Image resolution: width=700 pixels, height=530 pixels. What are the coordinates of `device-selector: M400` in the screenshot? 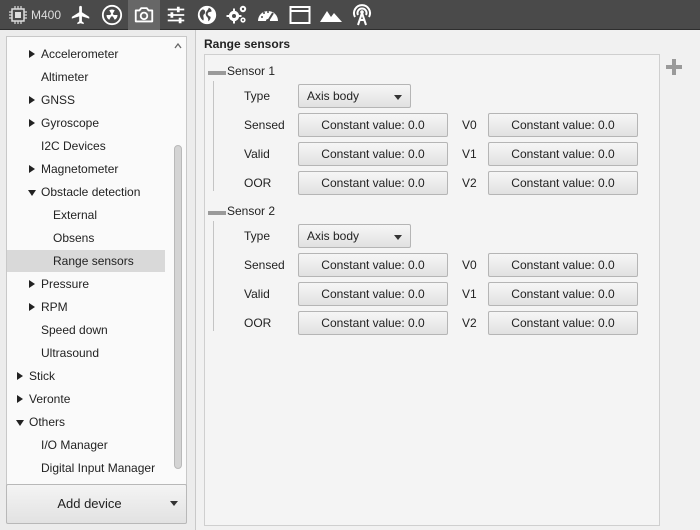 It's located at (34, 15).